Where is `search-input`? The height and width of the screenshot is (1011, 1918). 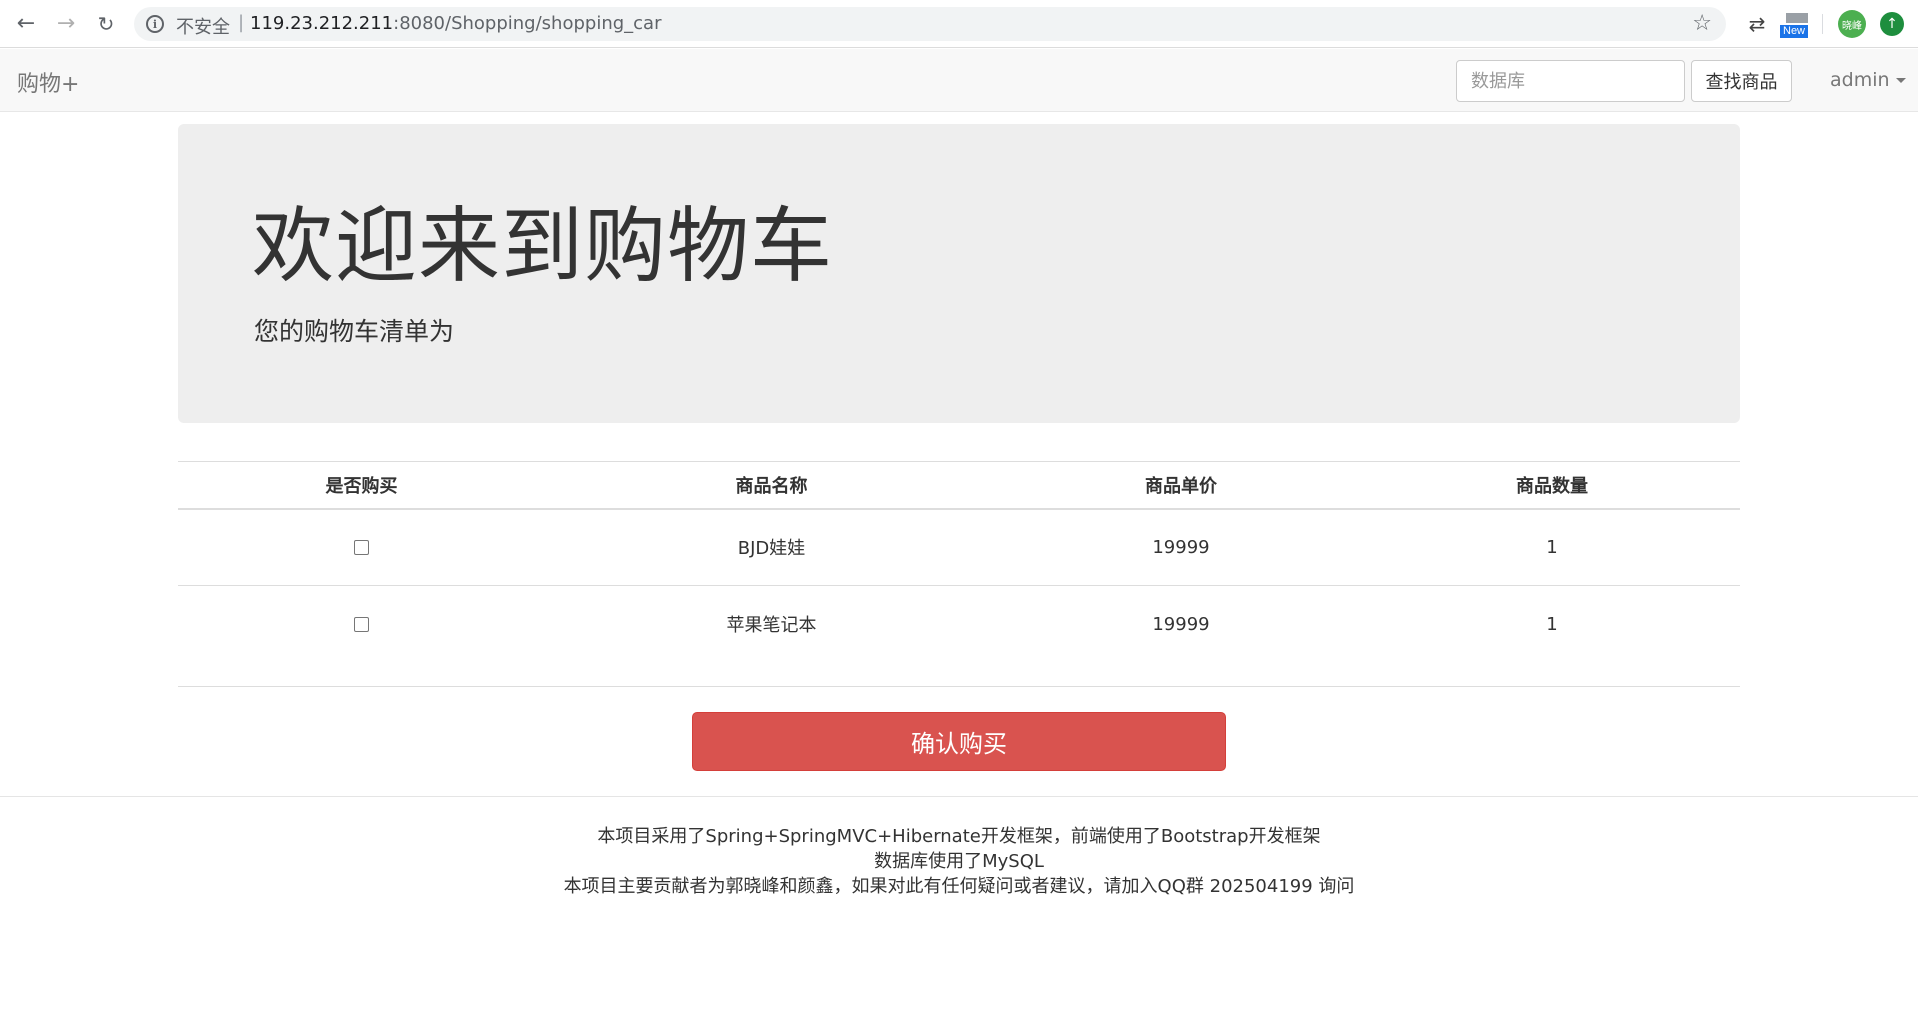 search-input is located at coordinates (1570, 81).